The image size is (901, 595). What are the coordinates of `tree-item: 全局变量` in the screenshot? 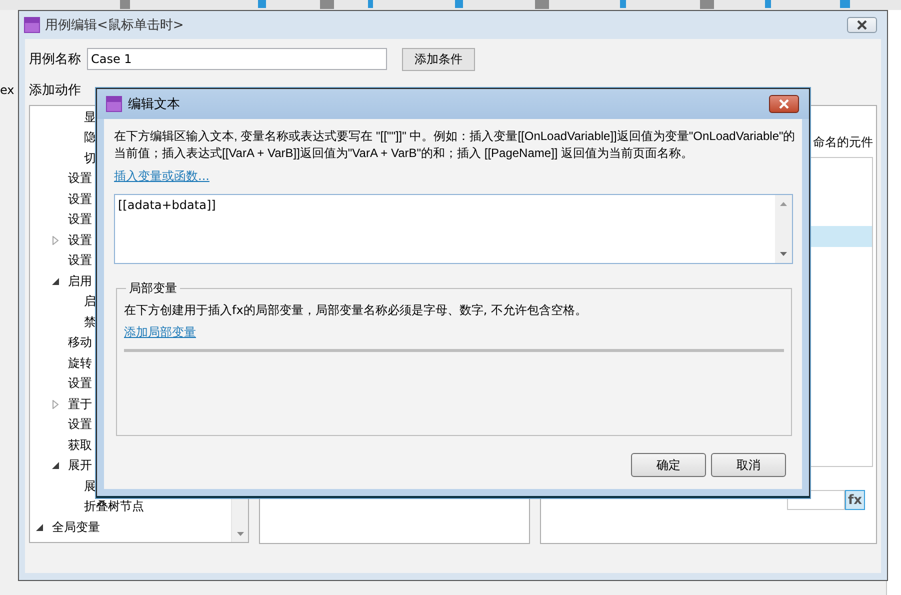 It's located at (76, 527).